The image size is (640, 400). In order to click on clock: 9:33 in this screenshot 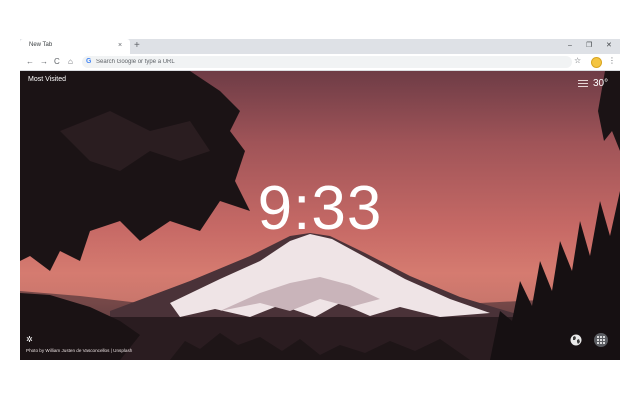, I will do `click(320, 208)`.